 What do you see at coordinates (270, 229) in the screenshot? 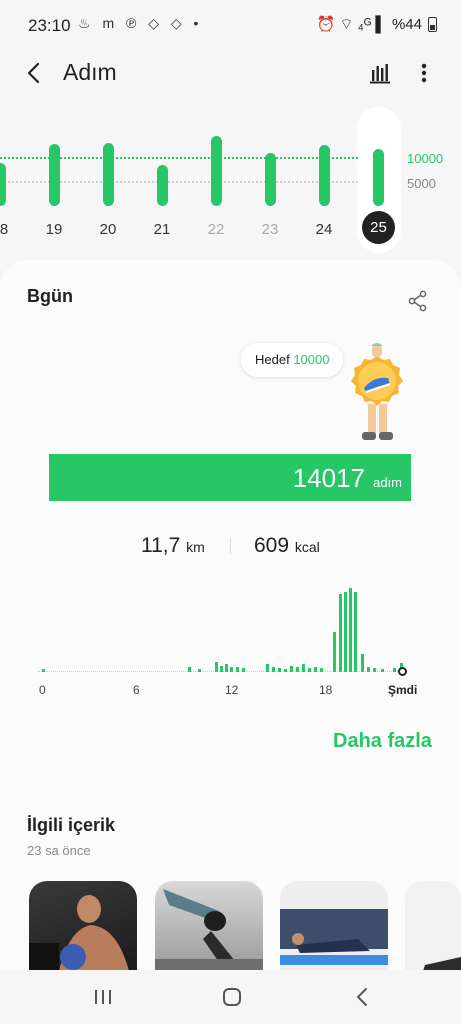
I see `day-label: 23` at bounding box center [270, 229].